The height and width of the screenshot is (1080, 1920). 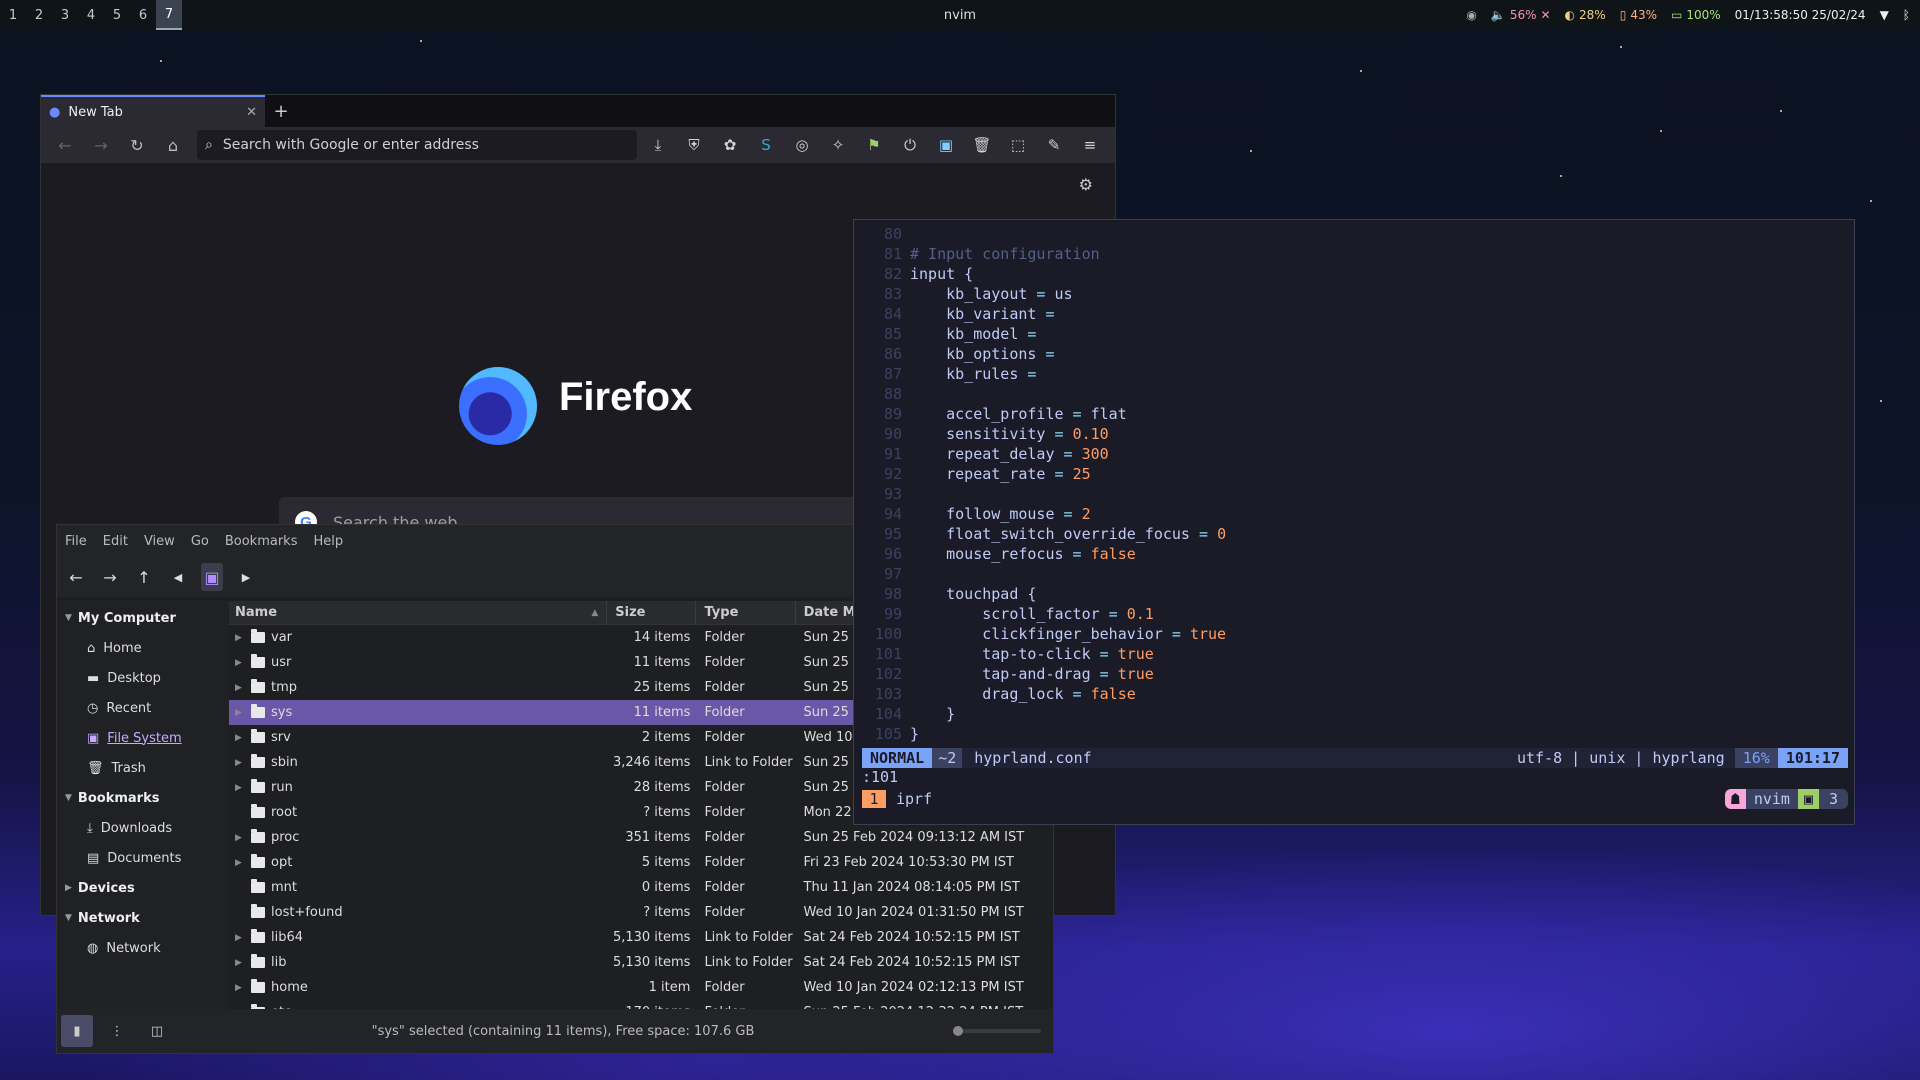 What do you see at coordinates (977, 254) in the screenshot?
I see `code-line: 81 # Input configuration` at bounding box center [977, 254].